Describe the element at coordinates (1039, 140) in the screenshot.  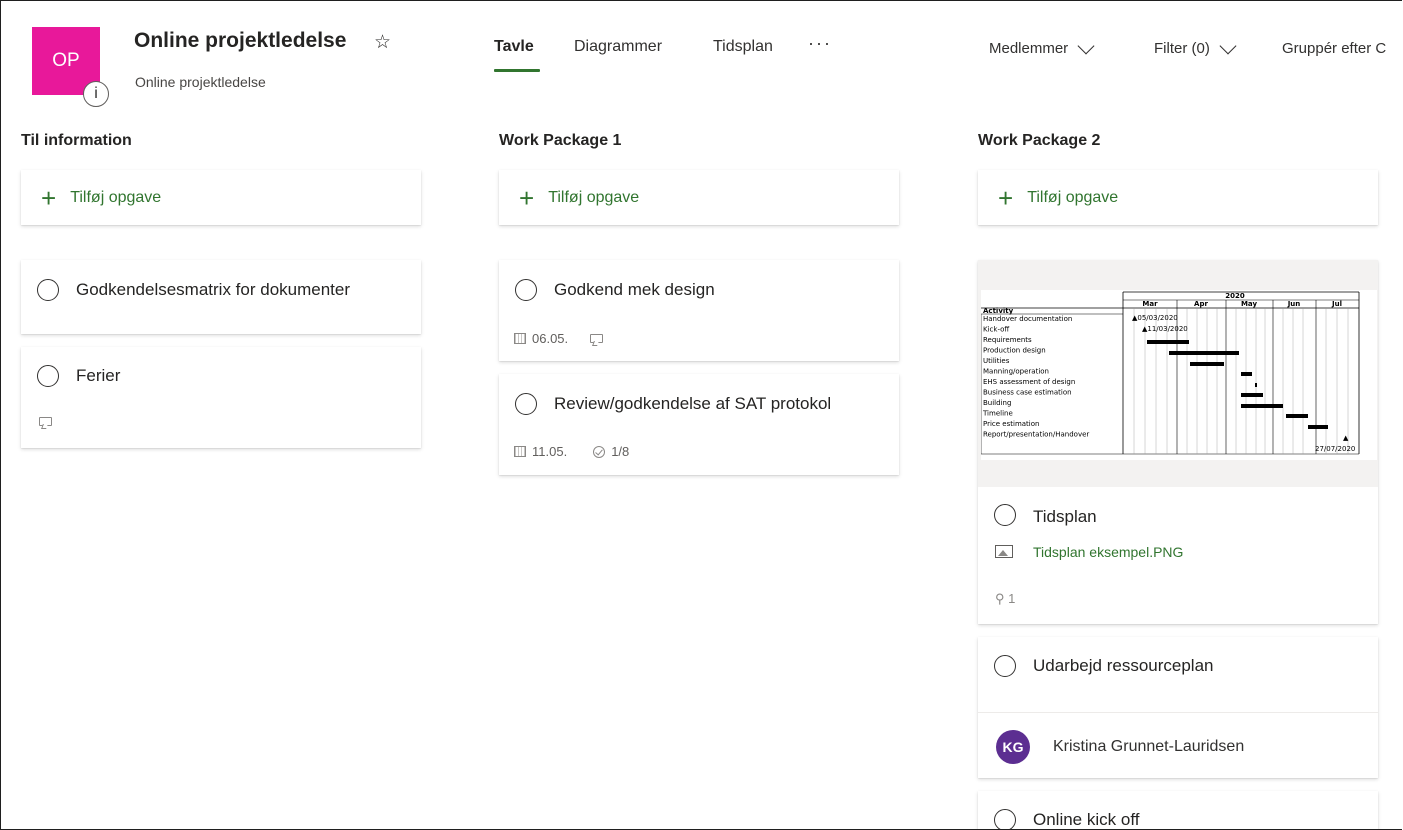
I see `bucket-title: Work Package 2` at that location.